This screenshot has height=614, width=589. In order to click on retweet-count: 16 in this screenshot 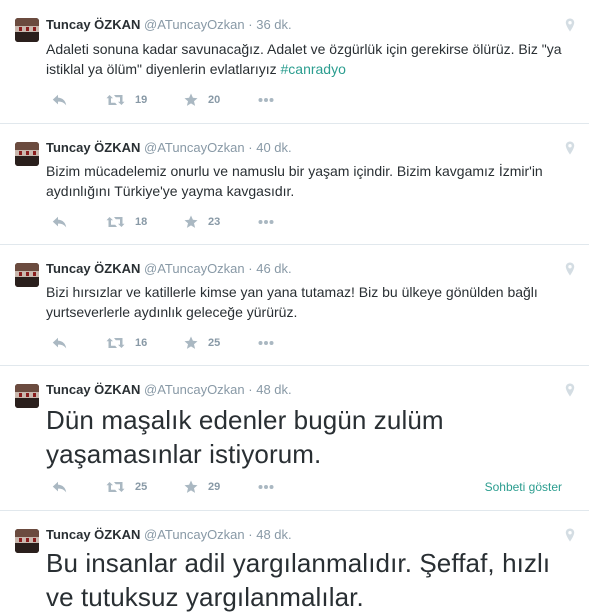, I will do `click(141, 343)`.